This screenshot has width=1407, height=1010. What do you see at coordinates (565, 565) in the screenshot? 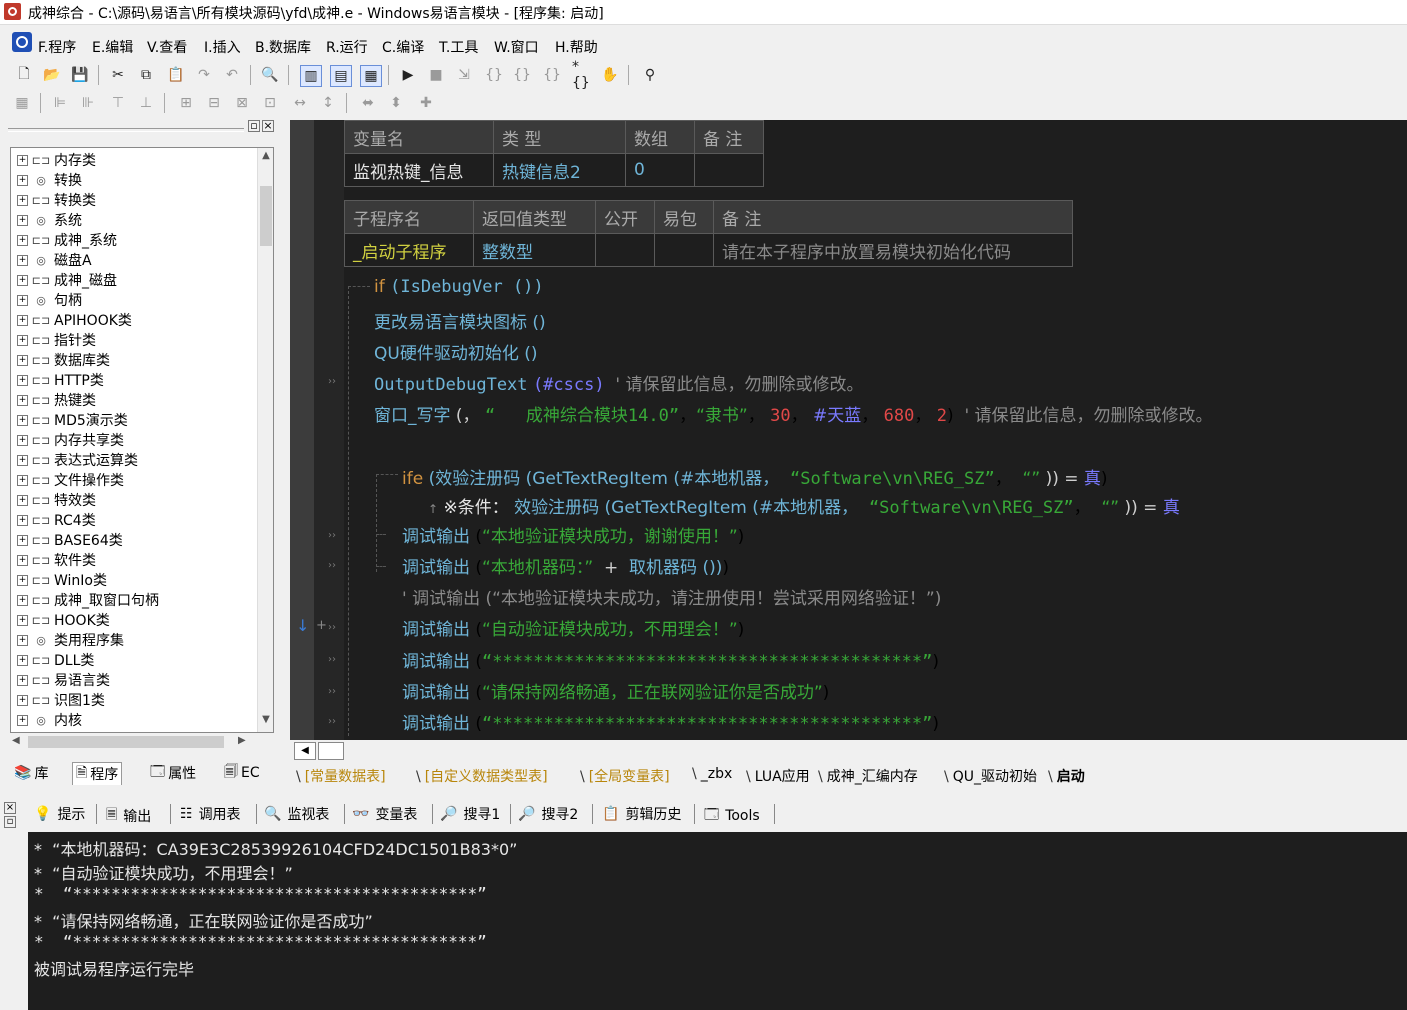
I see `code-line: 调试输出 (“本地机器码：” + 取机器码 ()))` at bounding box center [565, 565].